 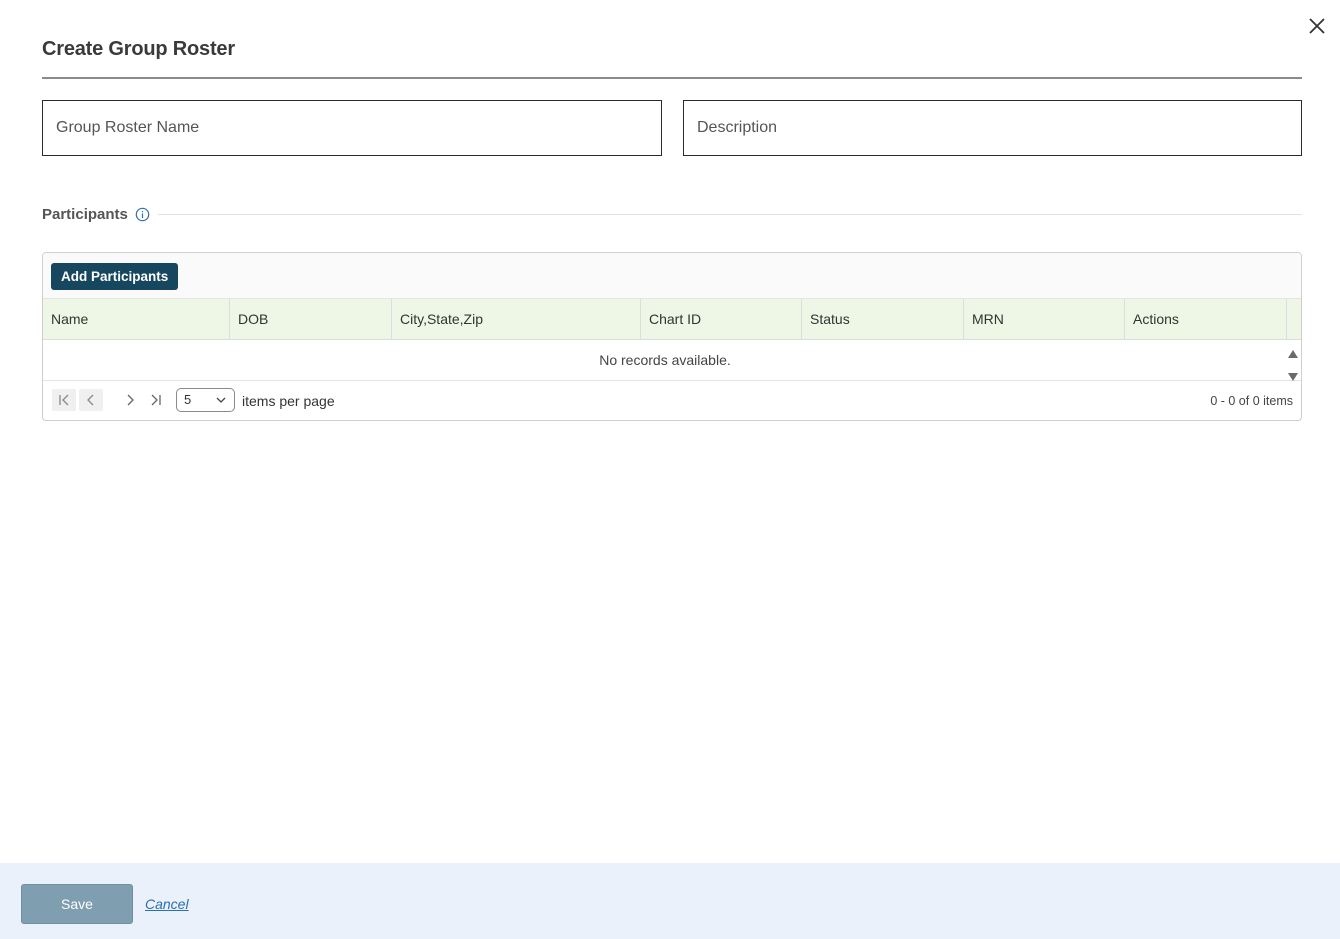 I want to click on close-icon, so click(x=1317, y=26).